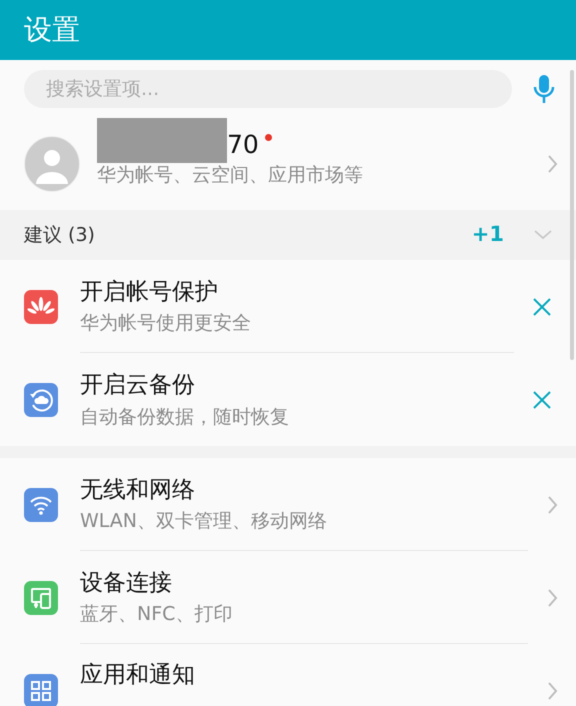 This screenshot has height=706, width=576. I want to click on suggestion-title: 开启云备份, so click(138, 385).